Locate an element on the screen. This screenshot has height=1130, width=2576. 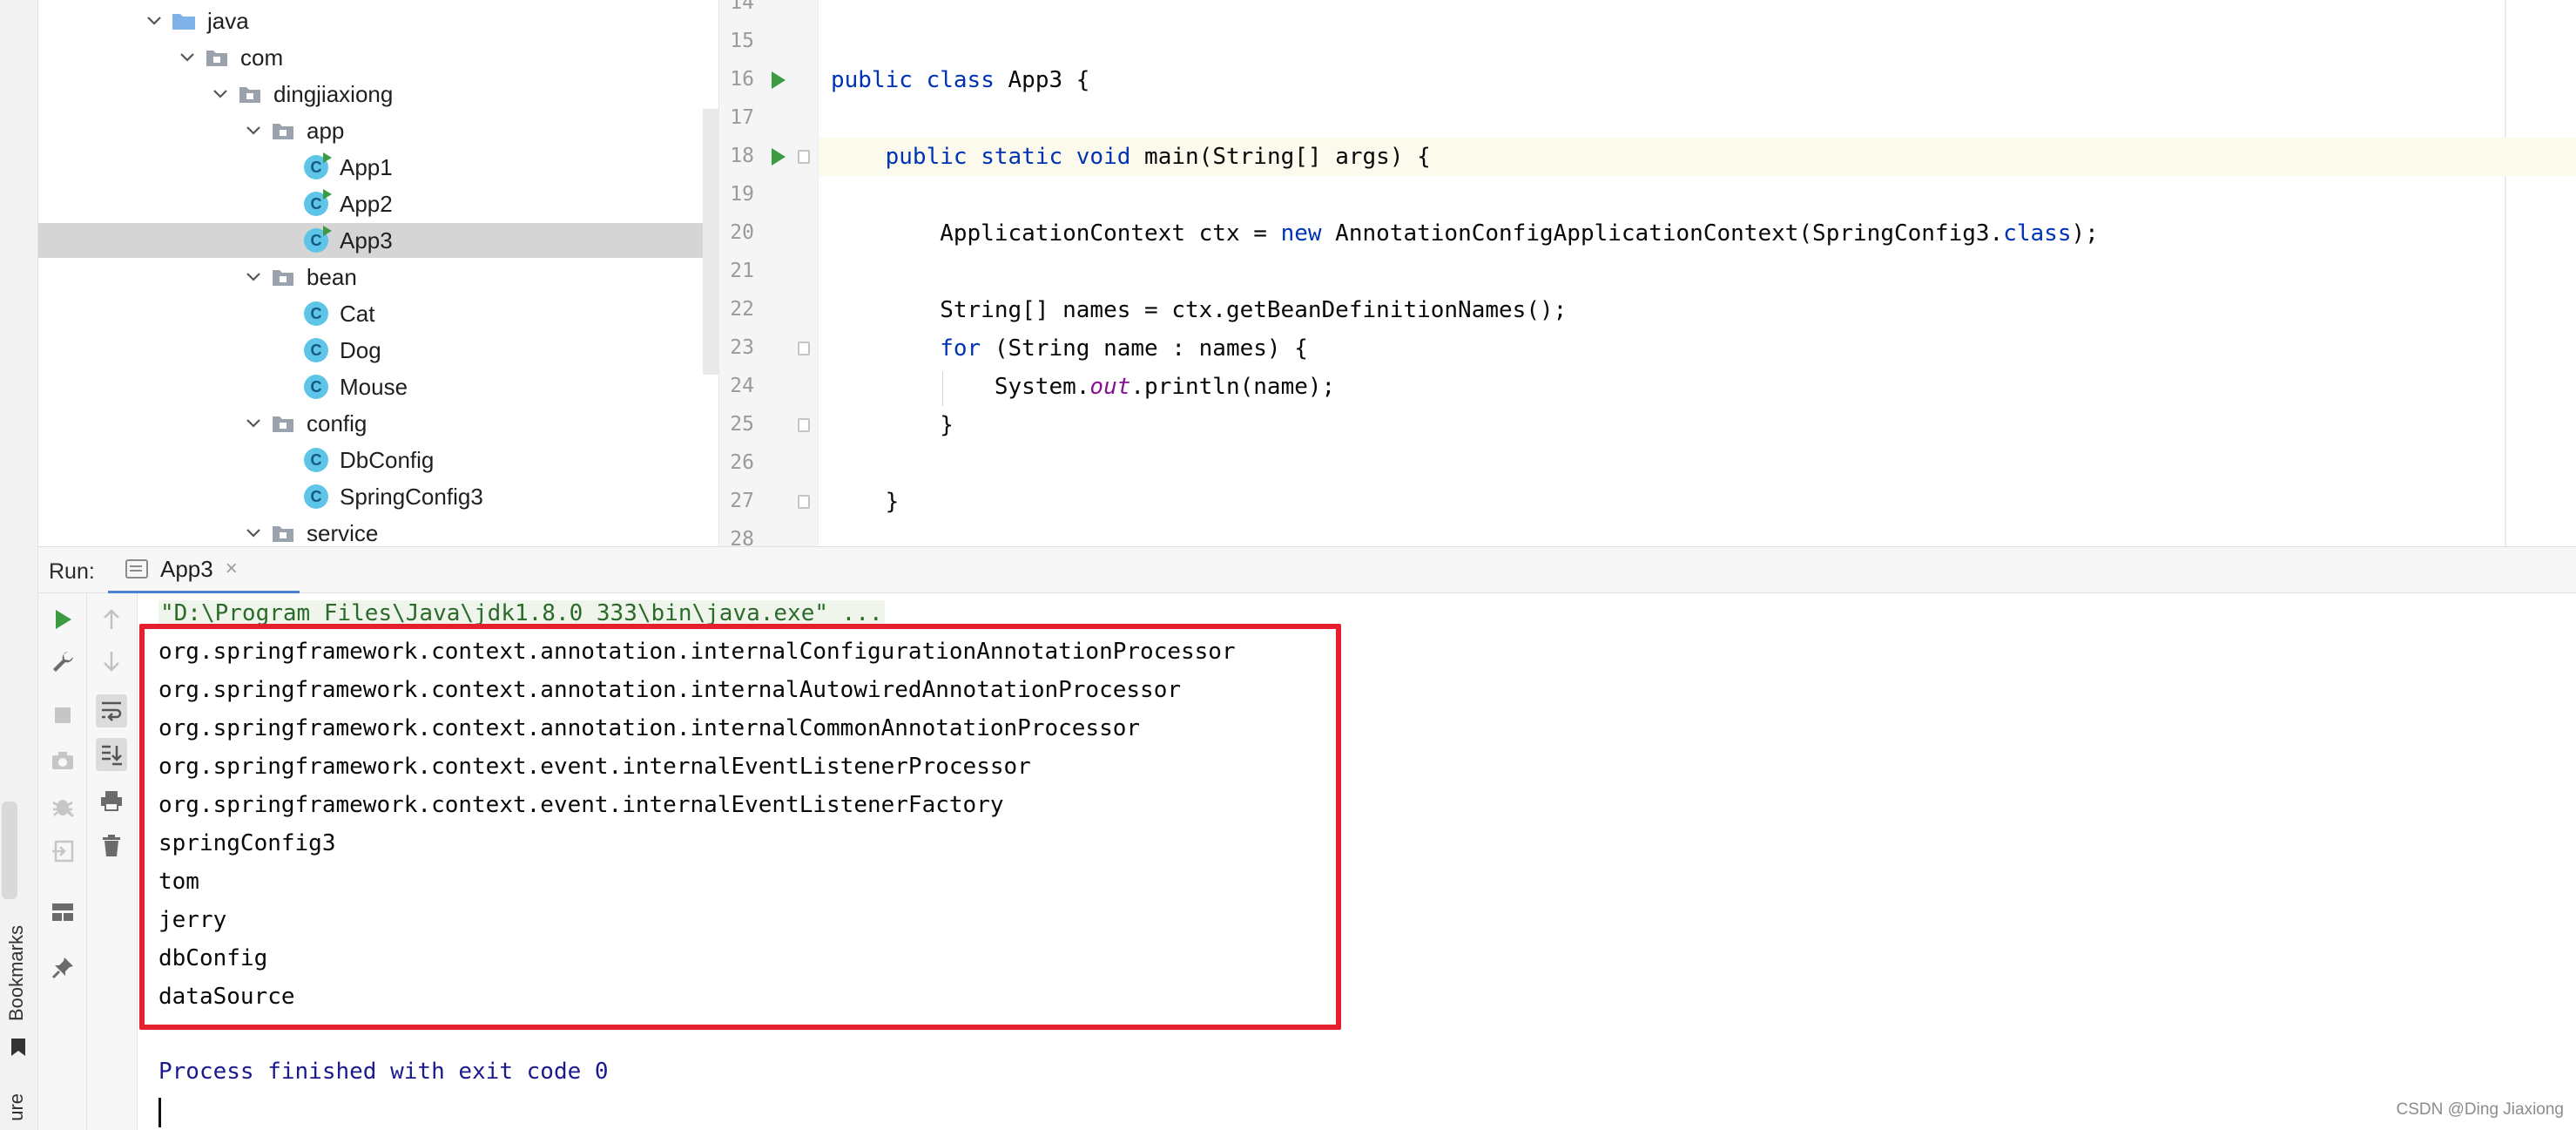
debug-icon is located at coordinates (63, 806).